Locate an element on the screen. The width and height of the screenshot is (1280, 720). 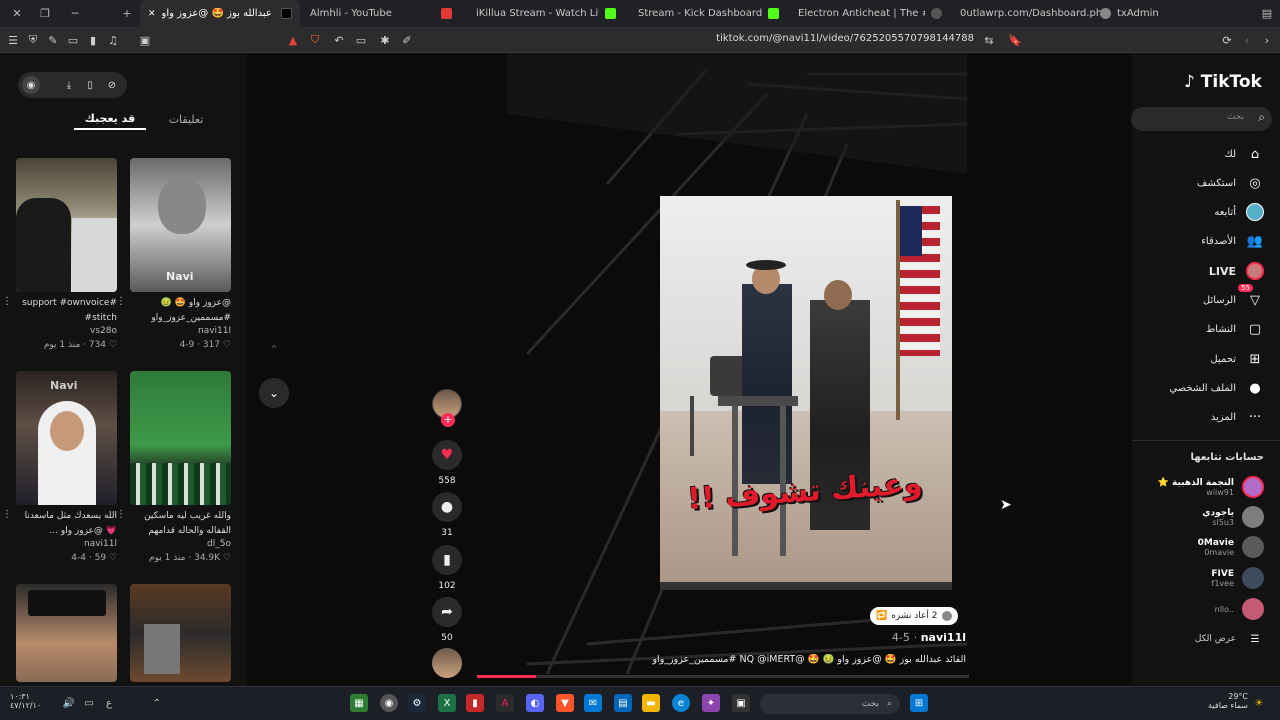
windows-start-icon: ⊞ is located at coordinates (919, 703).